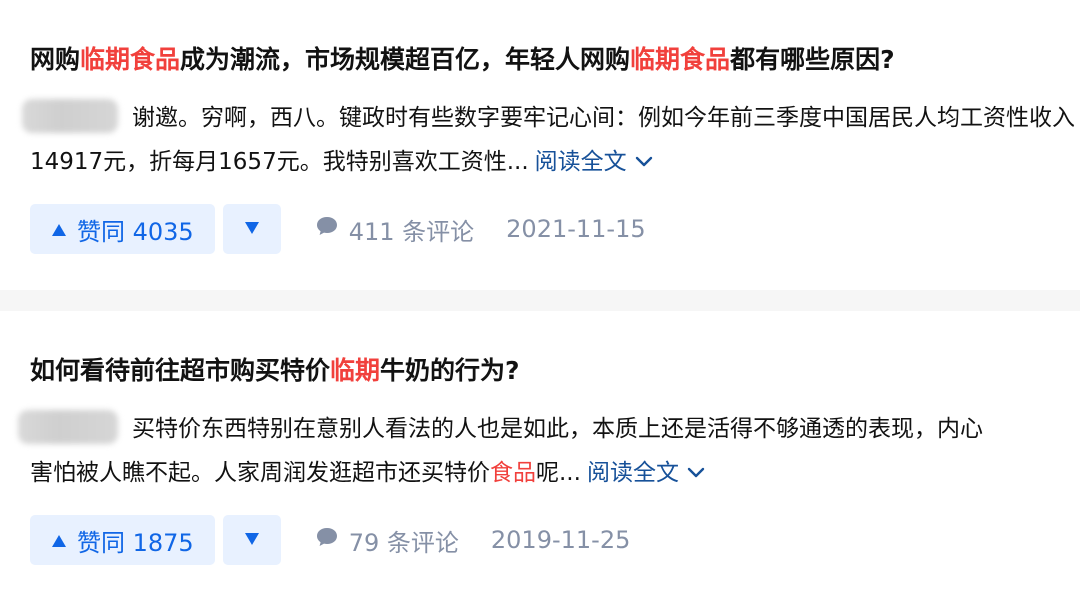 Image resolution: width=1080 pixels, height=600 pixels. I want to click on action-bar: 赞同 4035 411 条评论 2021-11-15, so click(338, 229).